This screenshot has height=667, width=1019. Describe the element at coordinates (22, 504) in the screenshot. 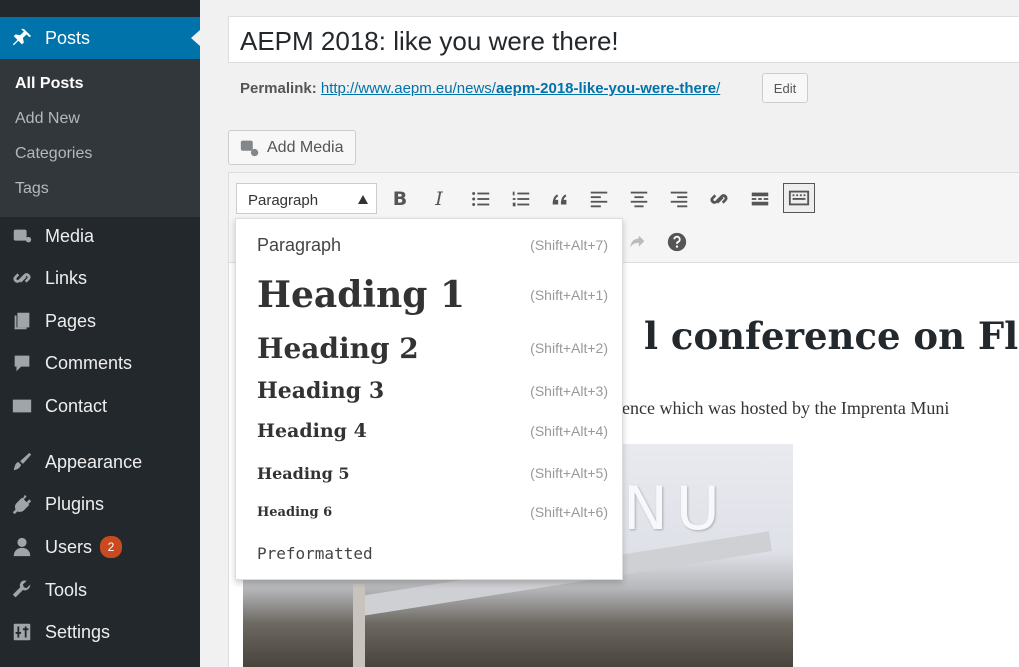

I see `plug-icon` at that location.